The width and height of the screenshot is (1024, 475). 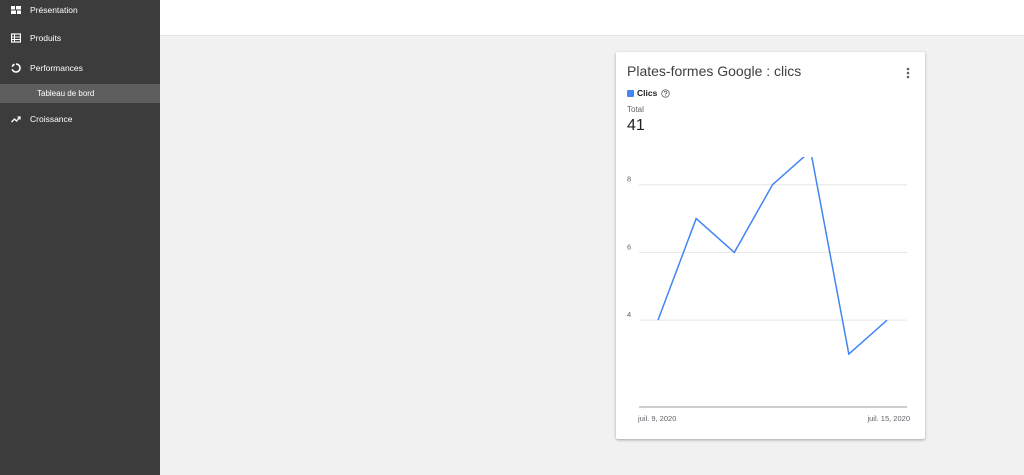 I want to click on dashboard-icon, so click(x=16, y=10).